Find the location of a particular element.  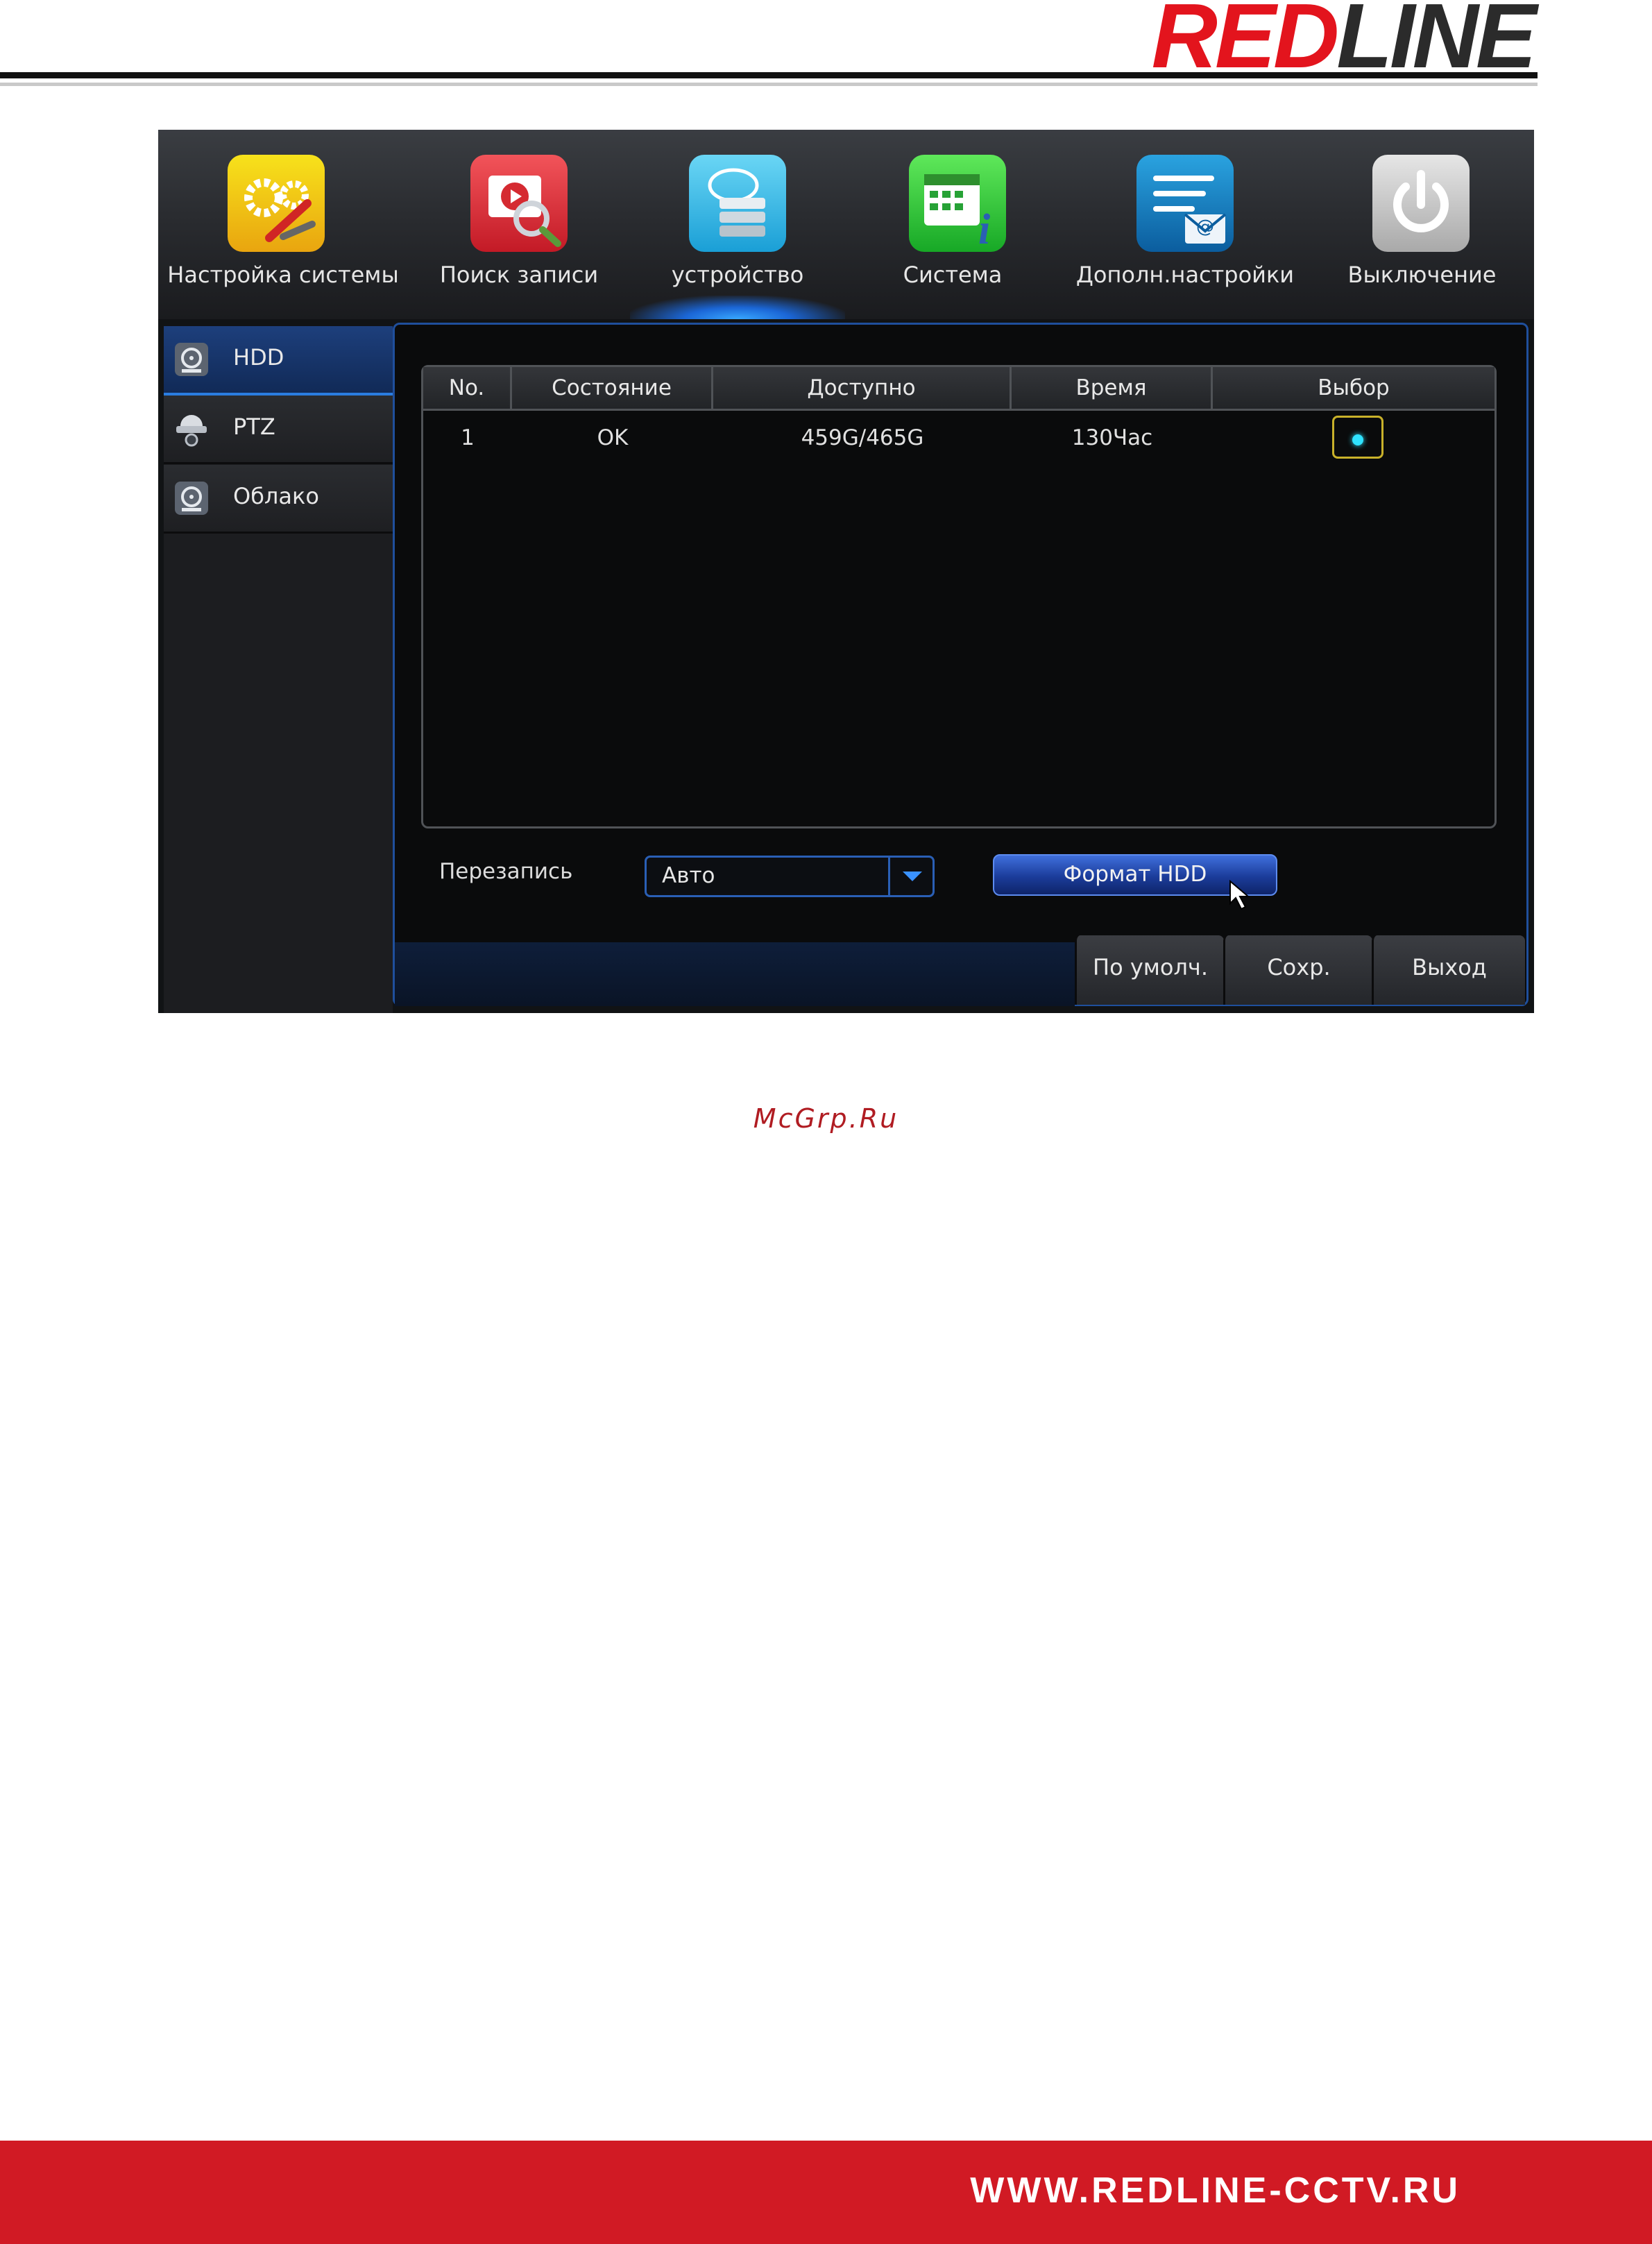

active-tab-glow is located at coordinates (738, 307).